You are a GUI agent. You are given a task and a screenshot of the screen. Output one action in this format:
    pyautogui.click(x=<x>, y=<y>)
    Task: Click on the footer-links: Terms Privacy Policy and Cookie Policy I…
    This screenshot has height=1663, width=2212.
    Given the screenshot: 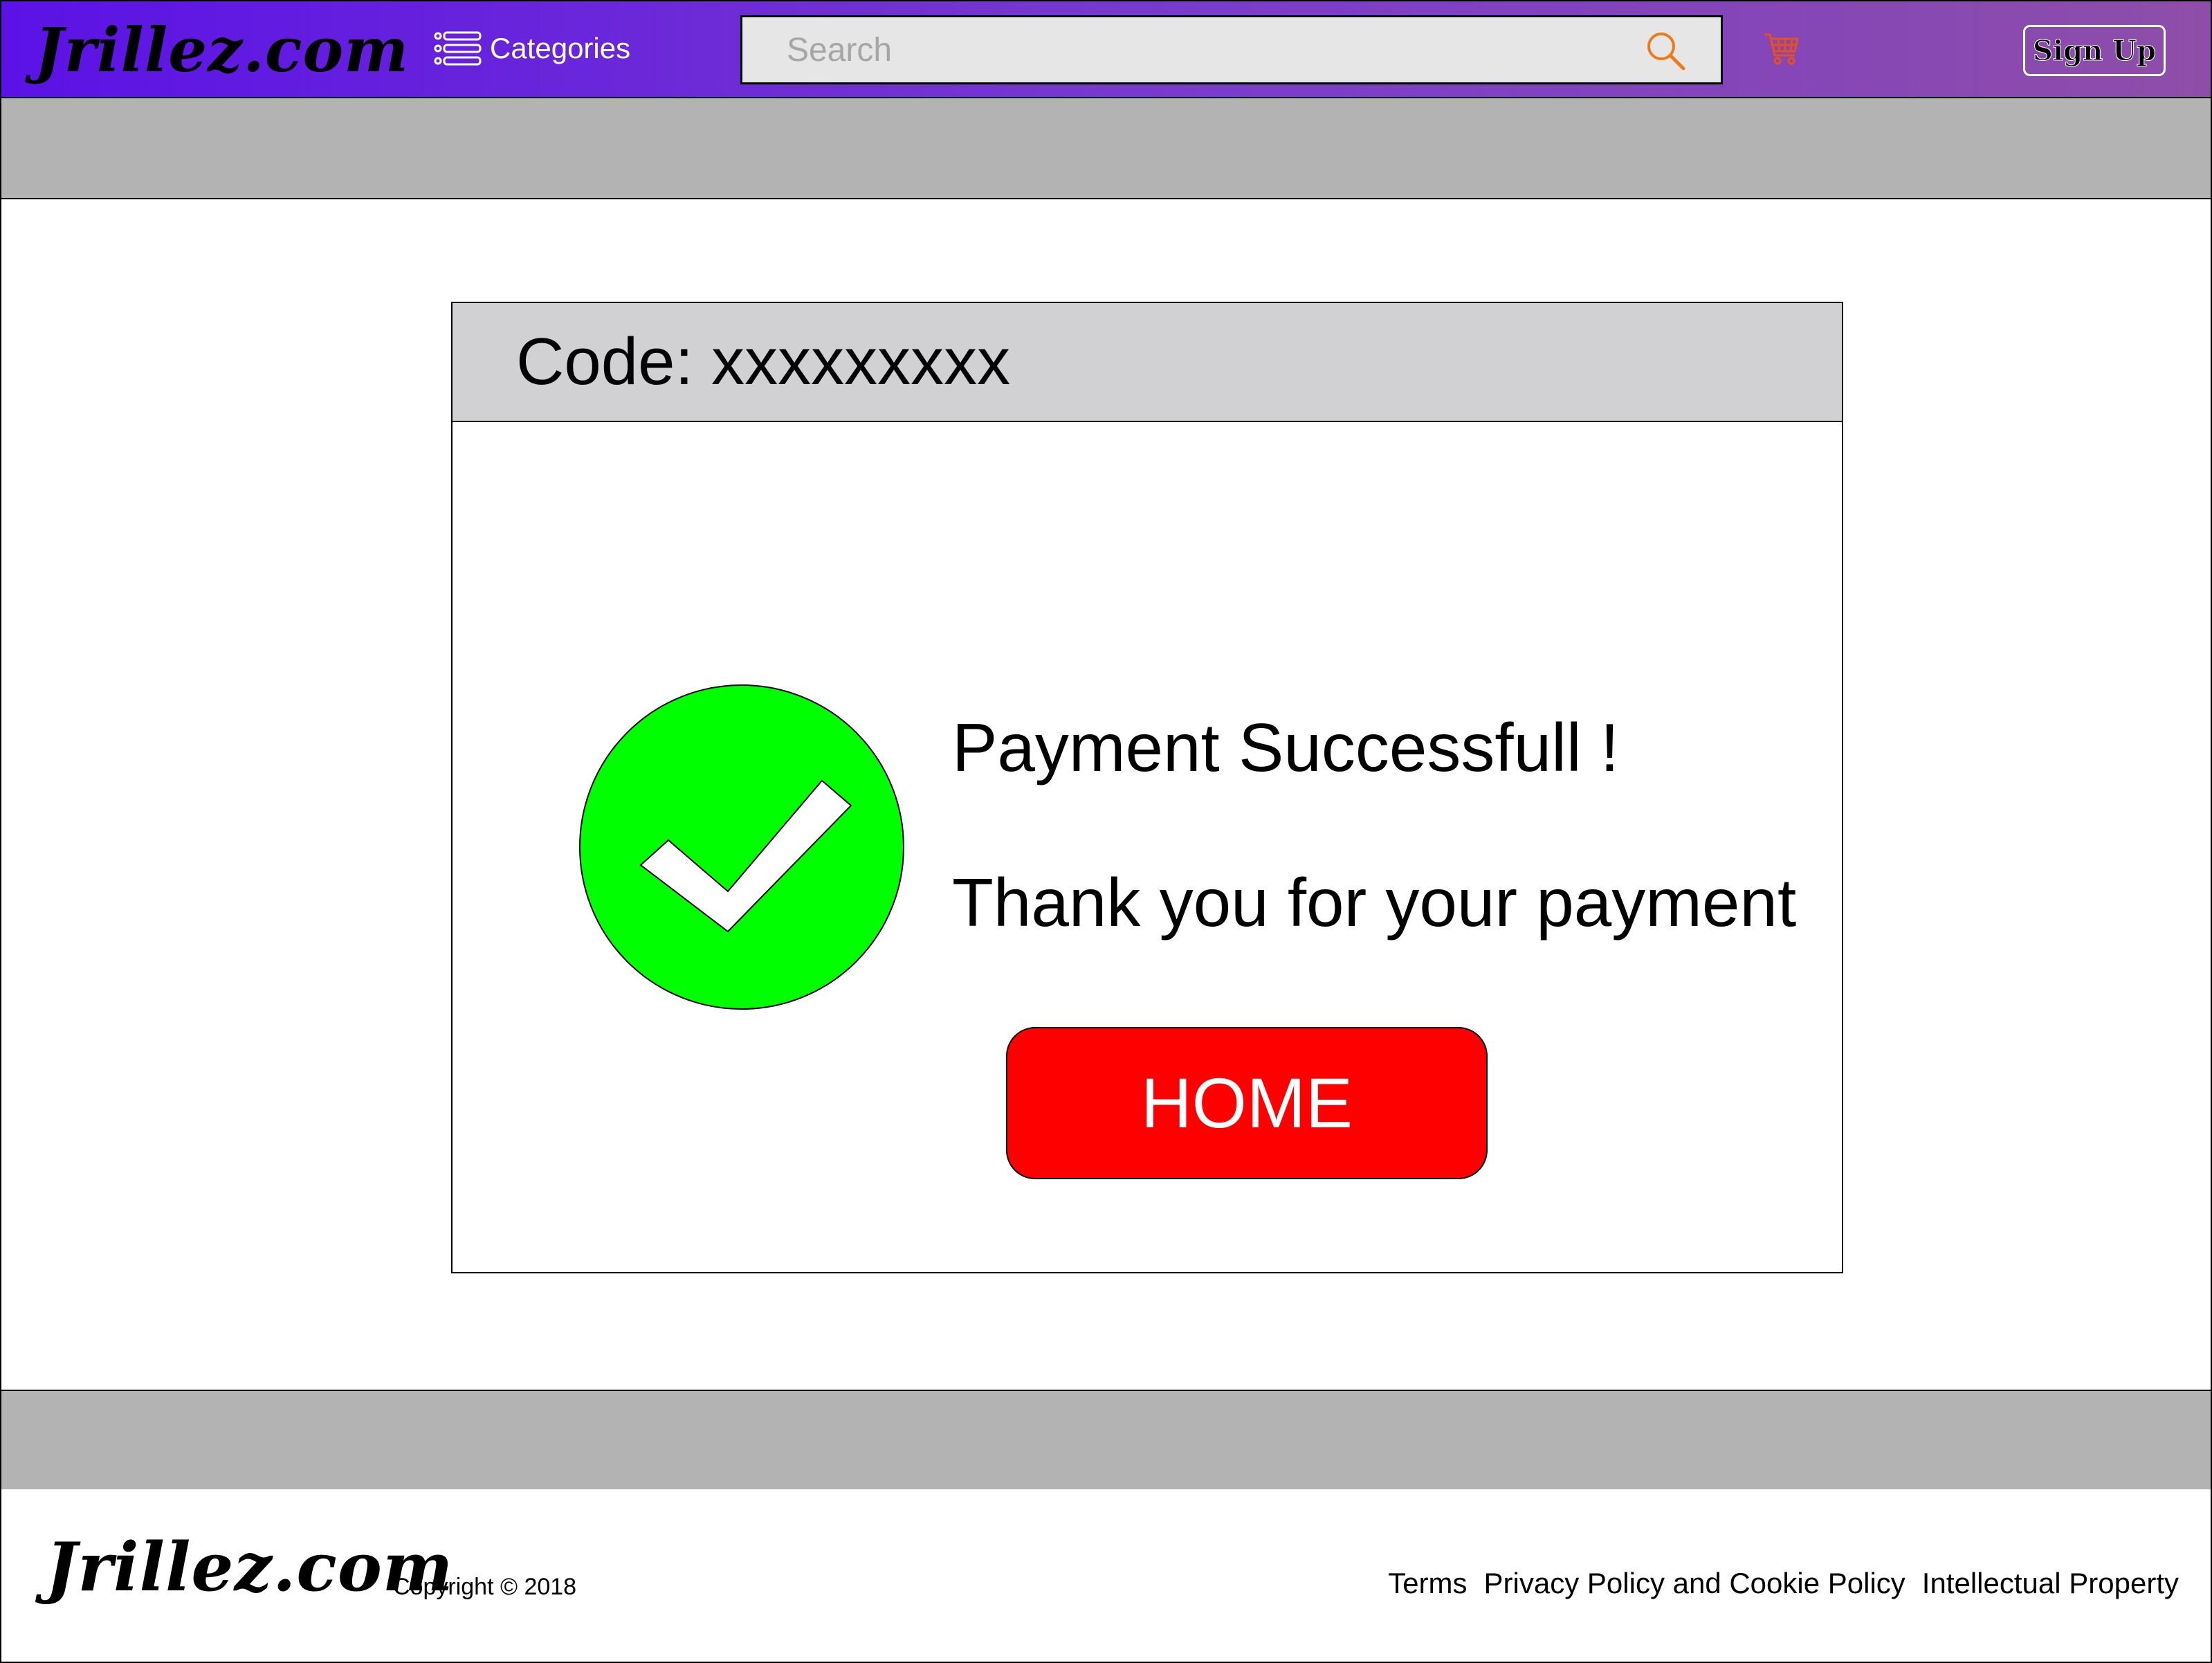 What is the action you would take?
    pyautogui.click(x=1783, y=1583)
    